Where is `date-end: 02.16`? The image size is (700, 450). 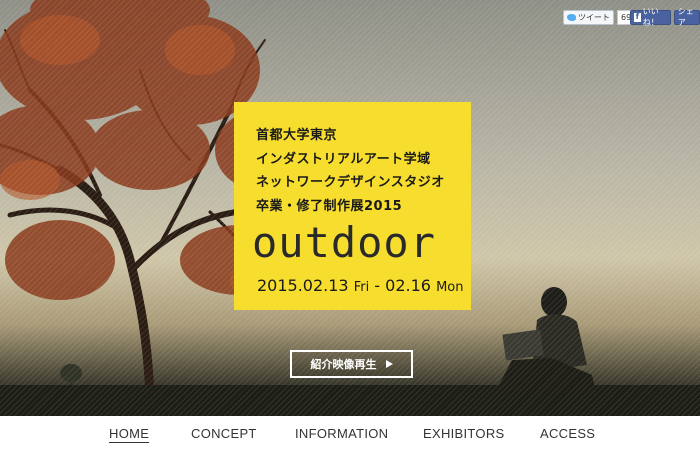
date-end: 02.16 is located at coordinates (408, 285).